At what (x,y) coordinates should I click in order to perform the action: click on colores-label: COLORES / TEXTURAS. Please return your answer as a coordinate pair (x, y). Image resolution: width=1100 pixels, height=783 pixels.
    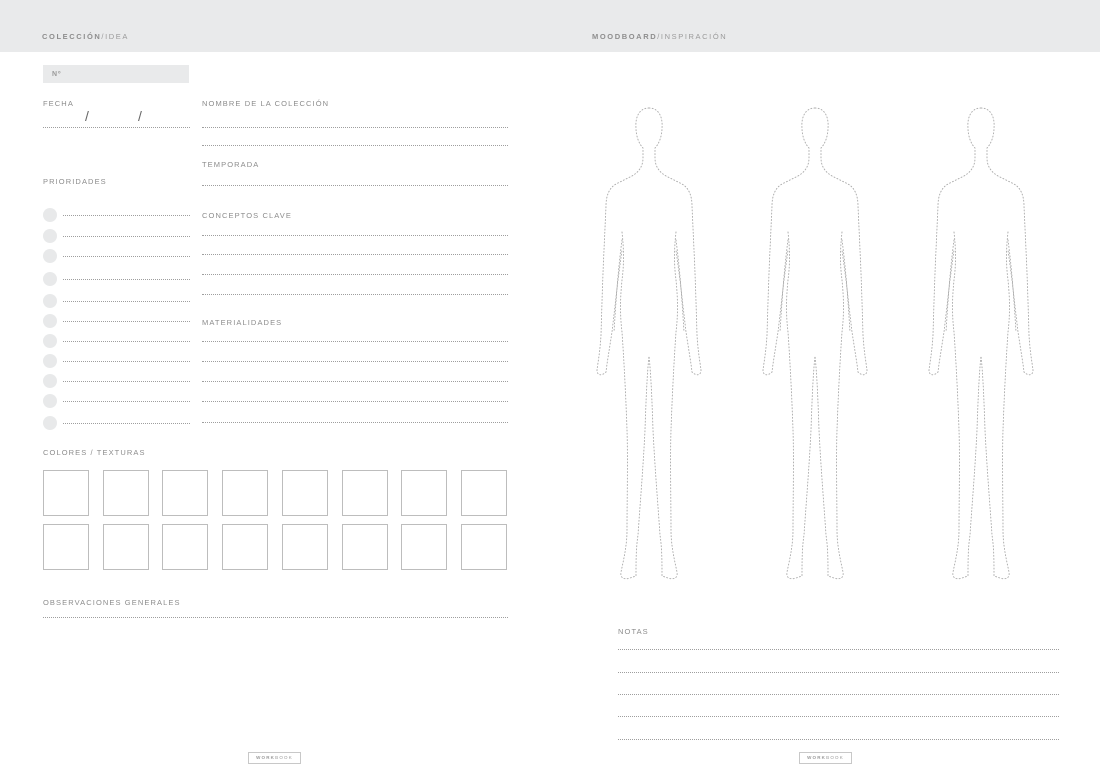
    Looking at the image, I should click on (94, 452).